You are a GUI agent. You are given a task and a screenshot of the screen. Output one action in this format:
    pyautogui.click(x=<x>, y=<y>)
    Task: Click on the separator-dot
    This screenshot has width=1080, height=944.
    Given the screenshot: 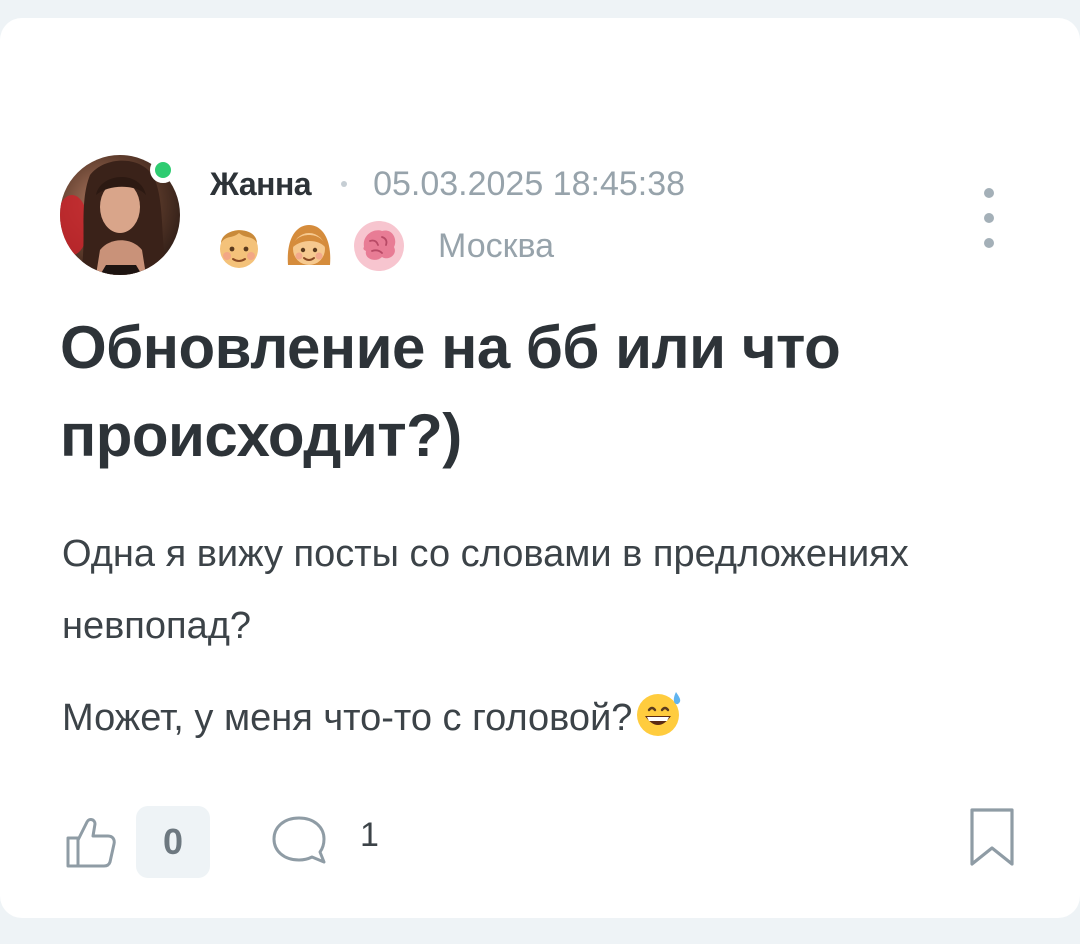 What is the action you would take?
    pyautogui.click(x=344, y=184)
    